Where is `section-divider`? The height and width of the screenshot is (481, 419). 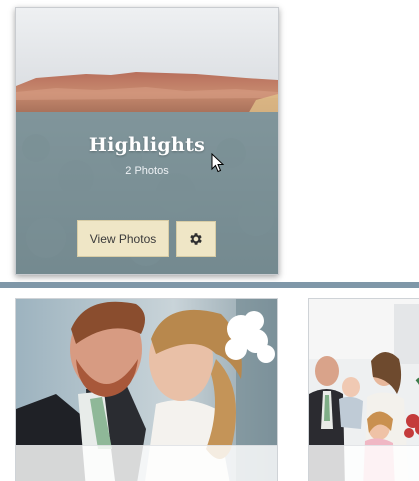
section-divider is located at coordinates (209, 285).